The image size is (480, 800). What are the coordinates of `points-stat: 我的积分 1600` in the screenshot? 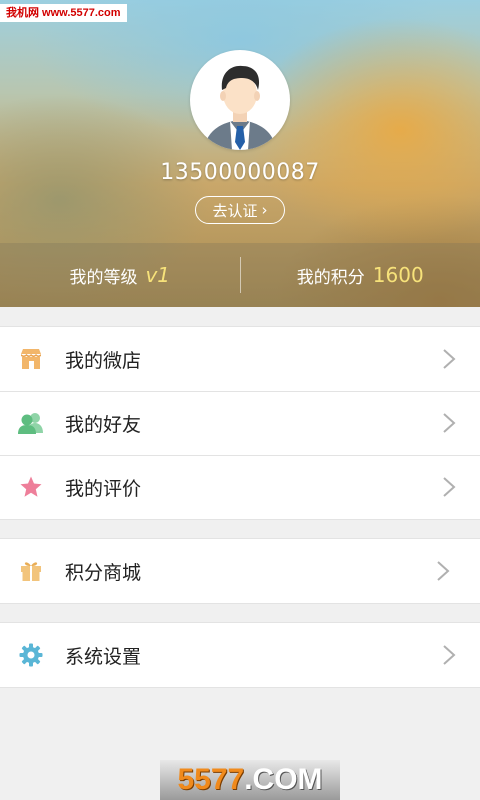 It's located at (360, 275).